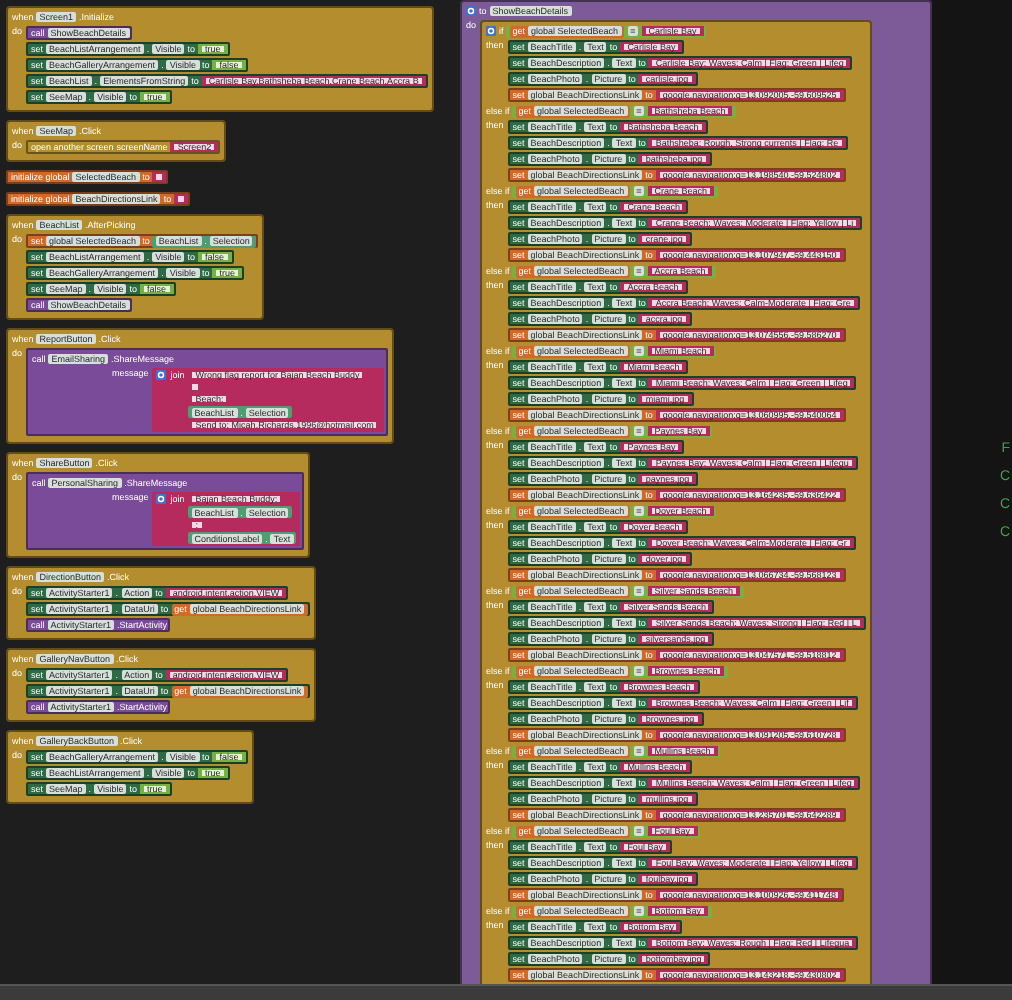 Image resolution: width=1012 pixels, height=1000 pixels. Describe the element at coordinates (195, 387) in the screenshot. I see `text-block` at that location.